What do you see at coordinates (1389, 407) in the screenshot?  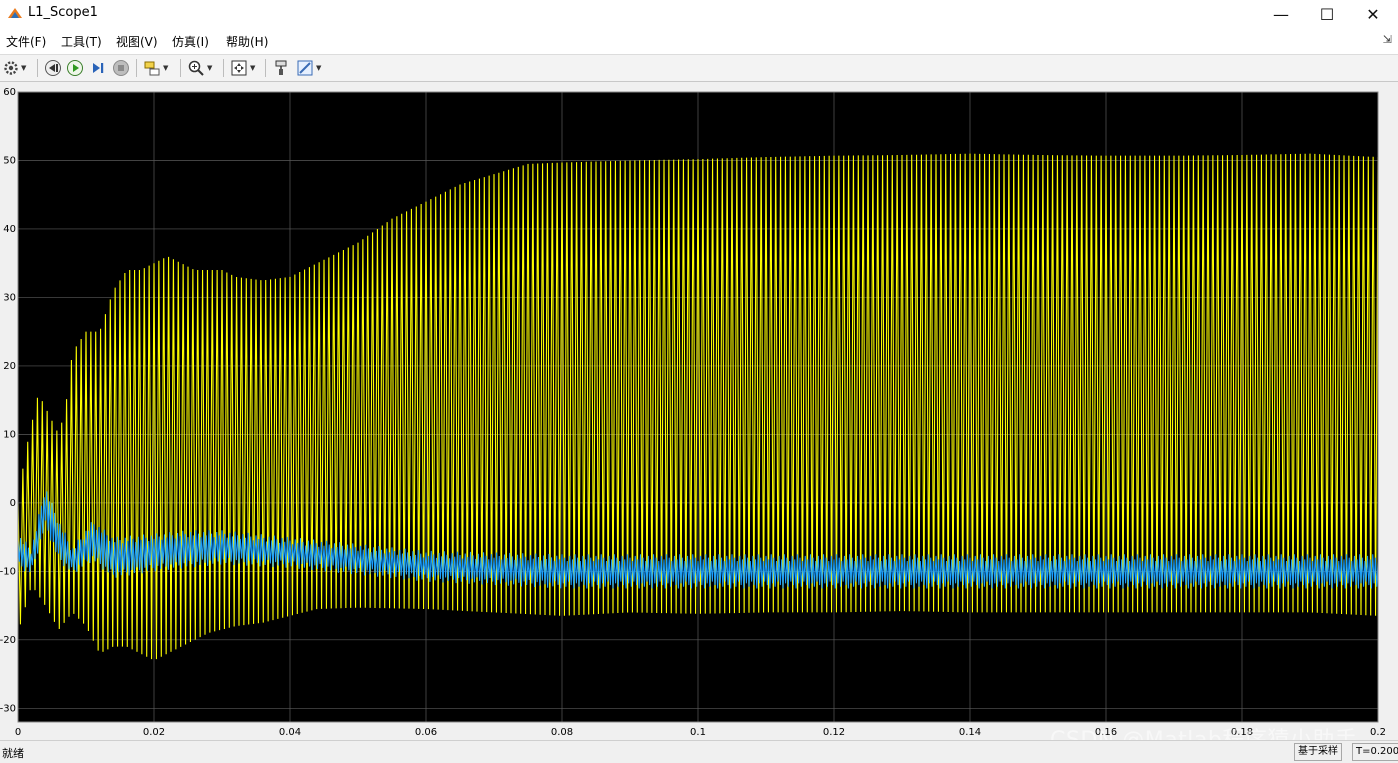 I see `plot-scrollbar-right` at bounding box center [1389, 407].